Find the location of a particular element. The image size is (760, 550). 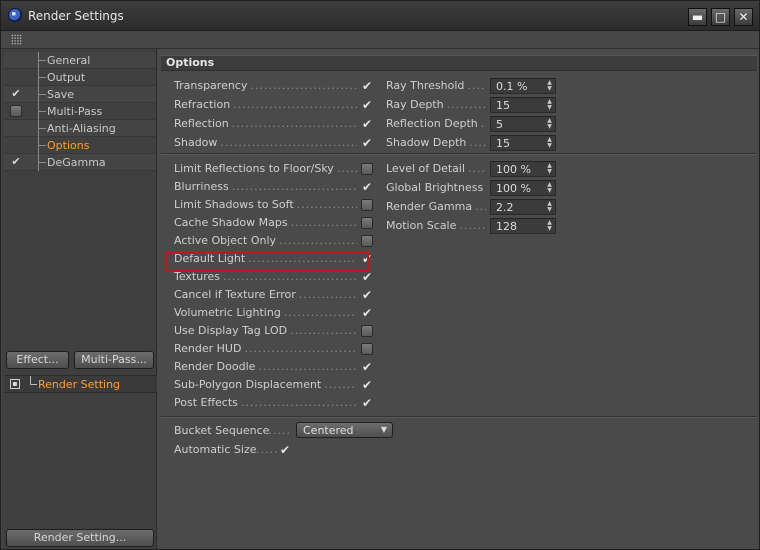

option-label: Render HUD is located at coordinates (208, 348).